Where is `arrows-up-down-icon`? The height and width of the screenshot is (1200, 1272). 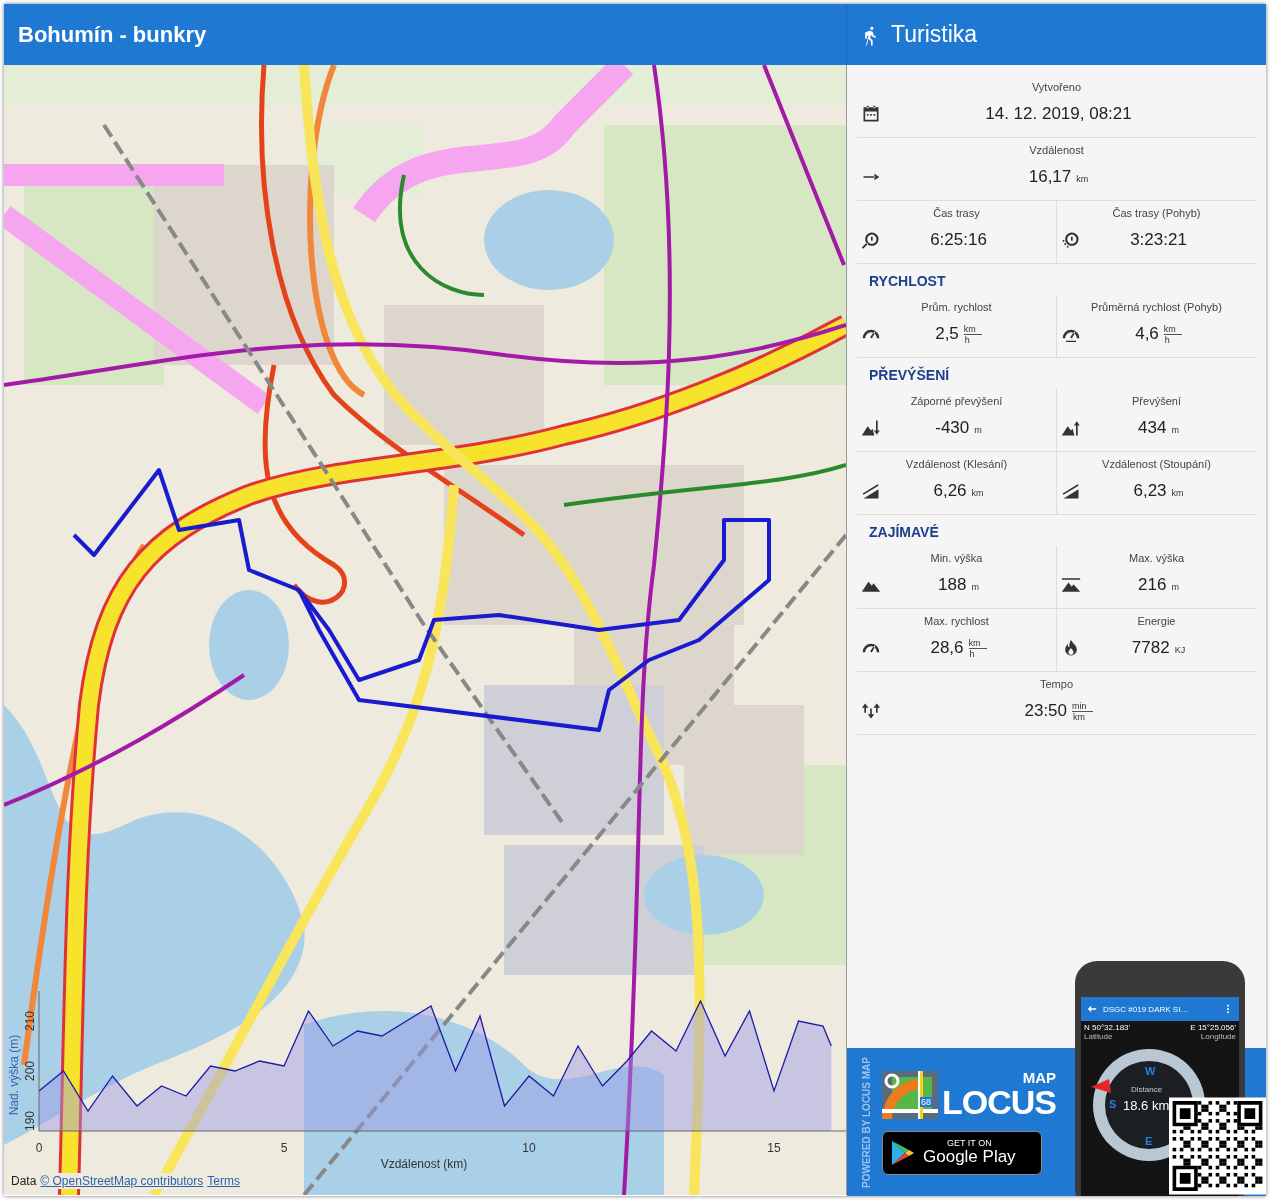 arrows-up-down-icon is located at coordinates (871, 711).